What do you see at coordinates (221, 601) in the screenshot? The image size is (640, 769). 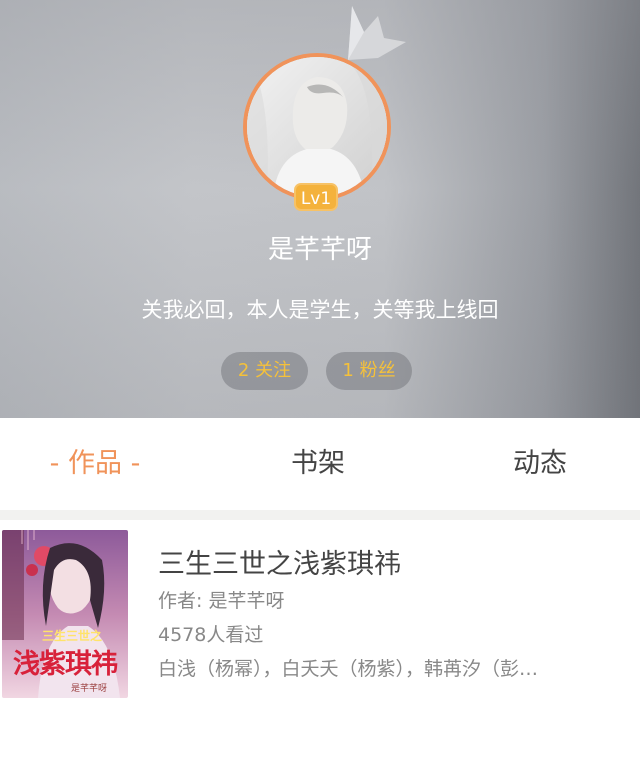 I see `book-author: 作者: 是芊芊呀` at bounding box center [221, 601].